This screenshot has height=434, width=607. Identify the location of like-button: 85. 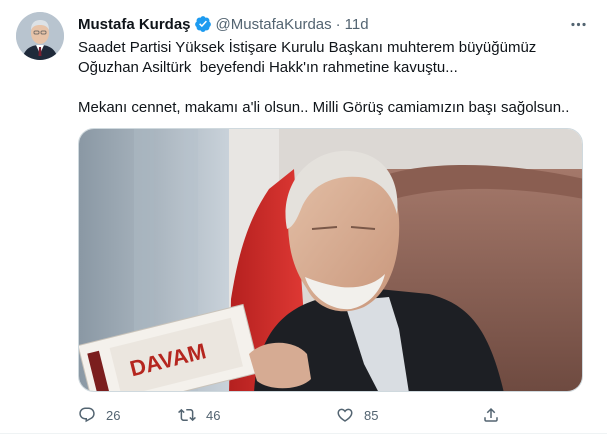
(357, 415).